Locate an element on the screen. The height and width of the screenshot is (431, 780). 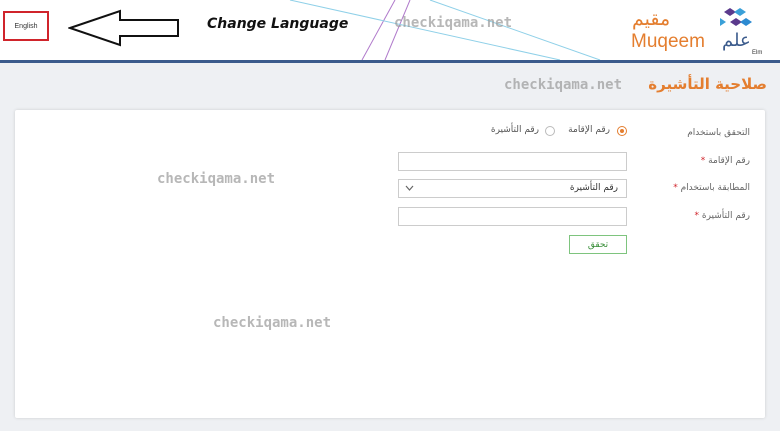
radio-visa-number is located at coordinates (550, 131).